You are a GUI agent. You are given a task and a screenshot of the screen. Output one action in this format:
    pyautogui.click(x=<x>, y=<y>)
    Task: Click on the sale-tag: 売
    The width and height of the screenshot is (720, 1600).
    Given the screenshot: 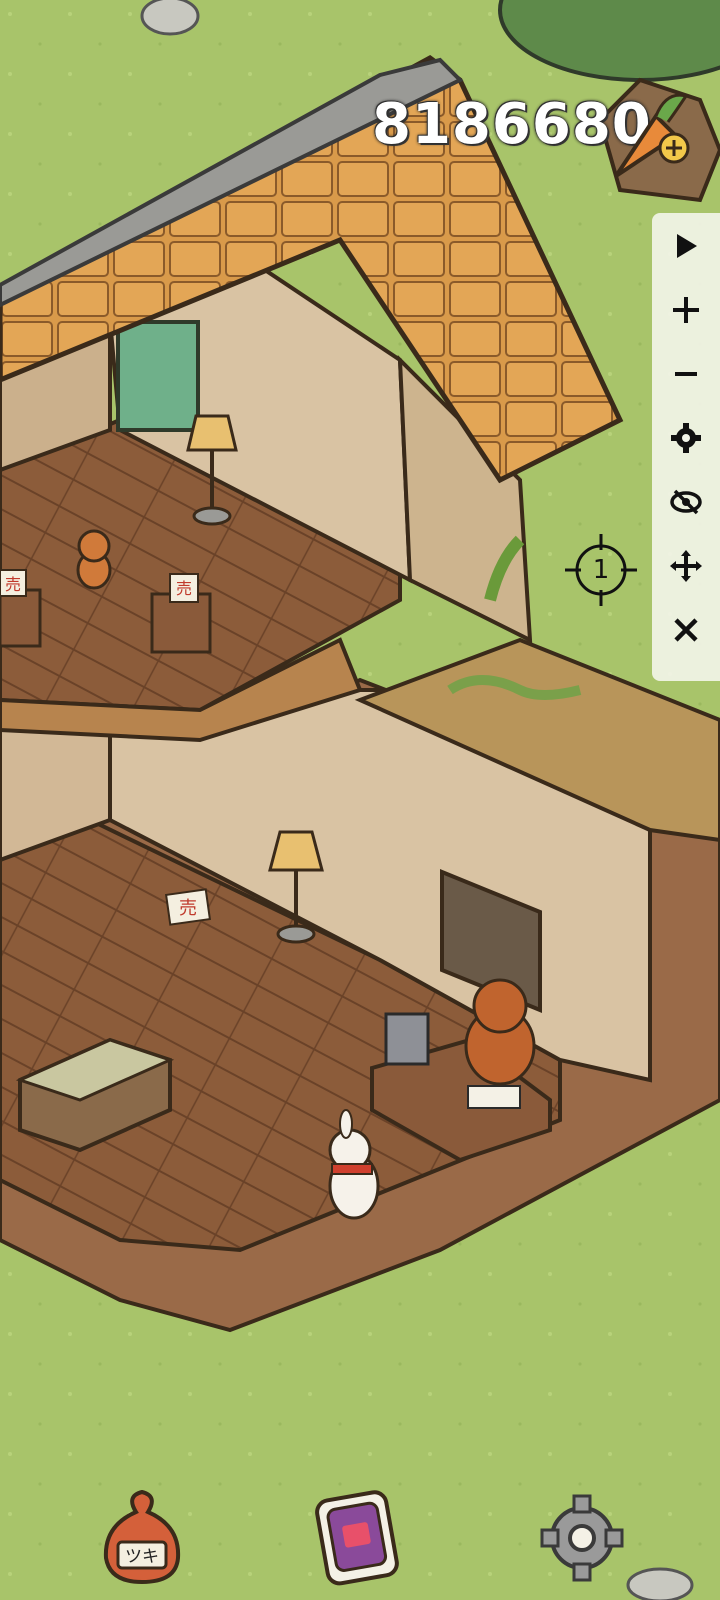 What is the action you would take?
    pyautogui.click(x=188, y=907)
    